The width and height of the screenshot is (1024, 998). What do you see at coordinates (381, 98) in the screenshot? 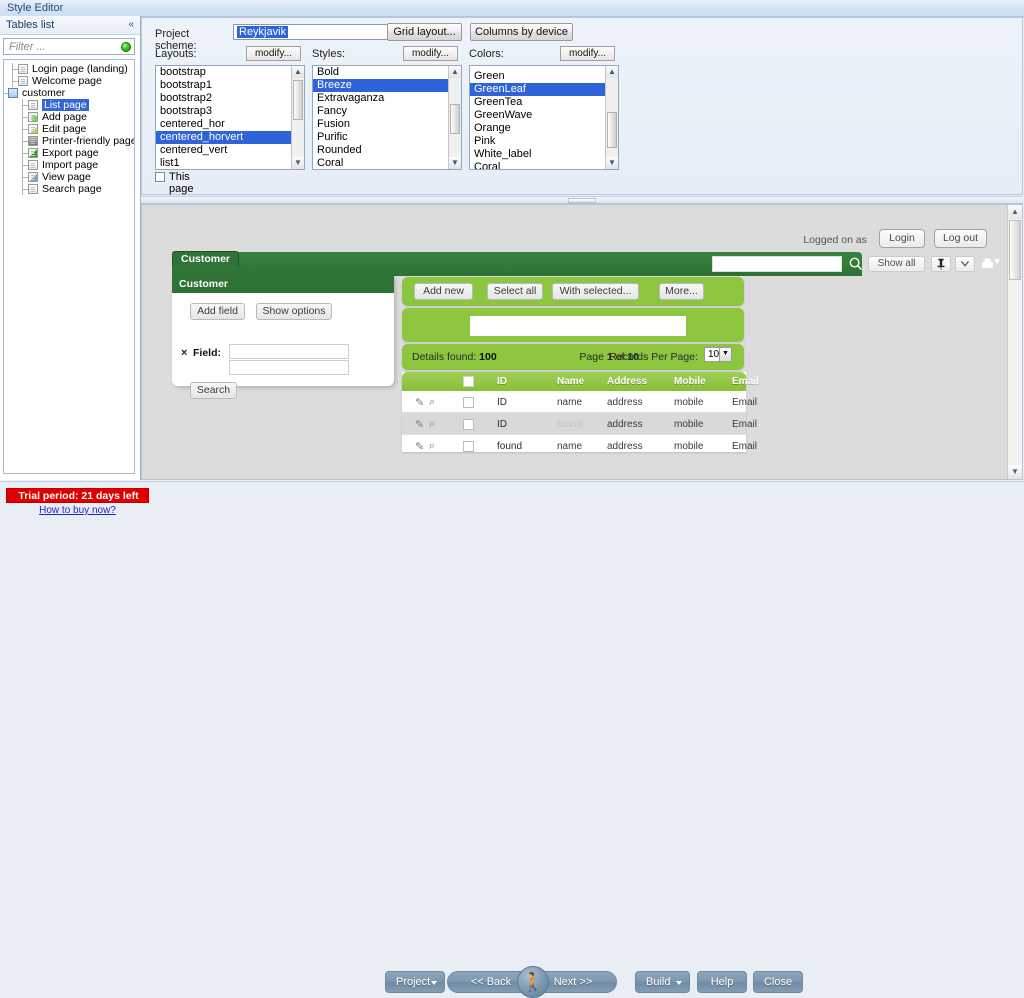
I see `list-item: Extravaganza` at bounding box center [381, 98].